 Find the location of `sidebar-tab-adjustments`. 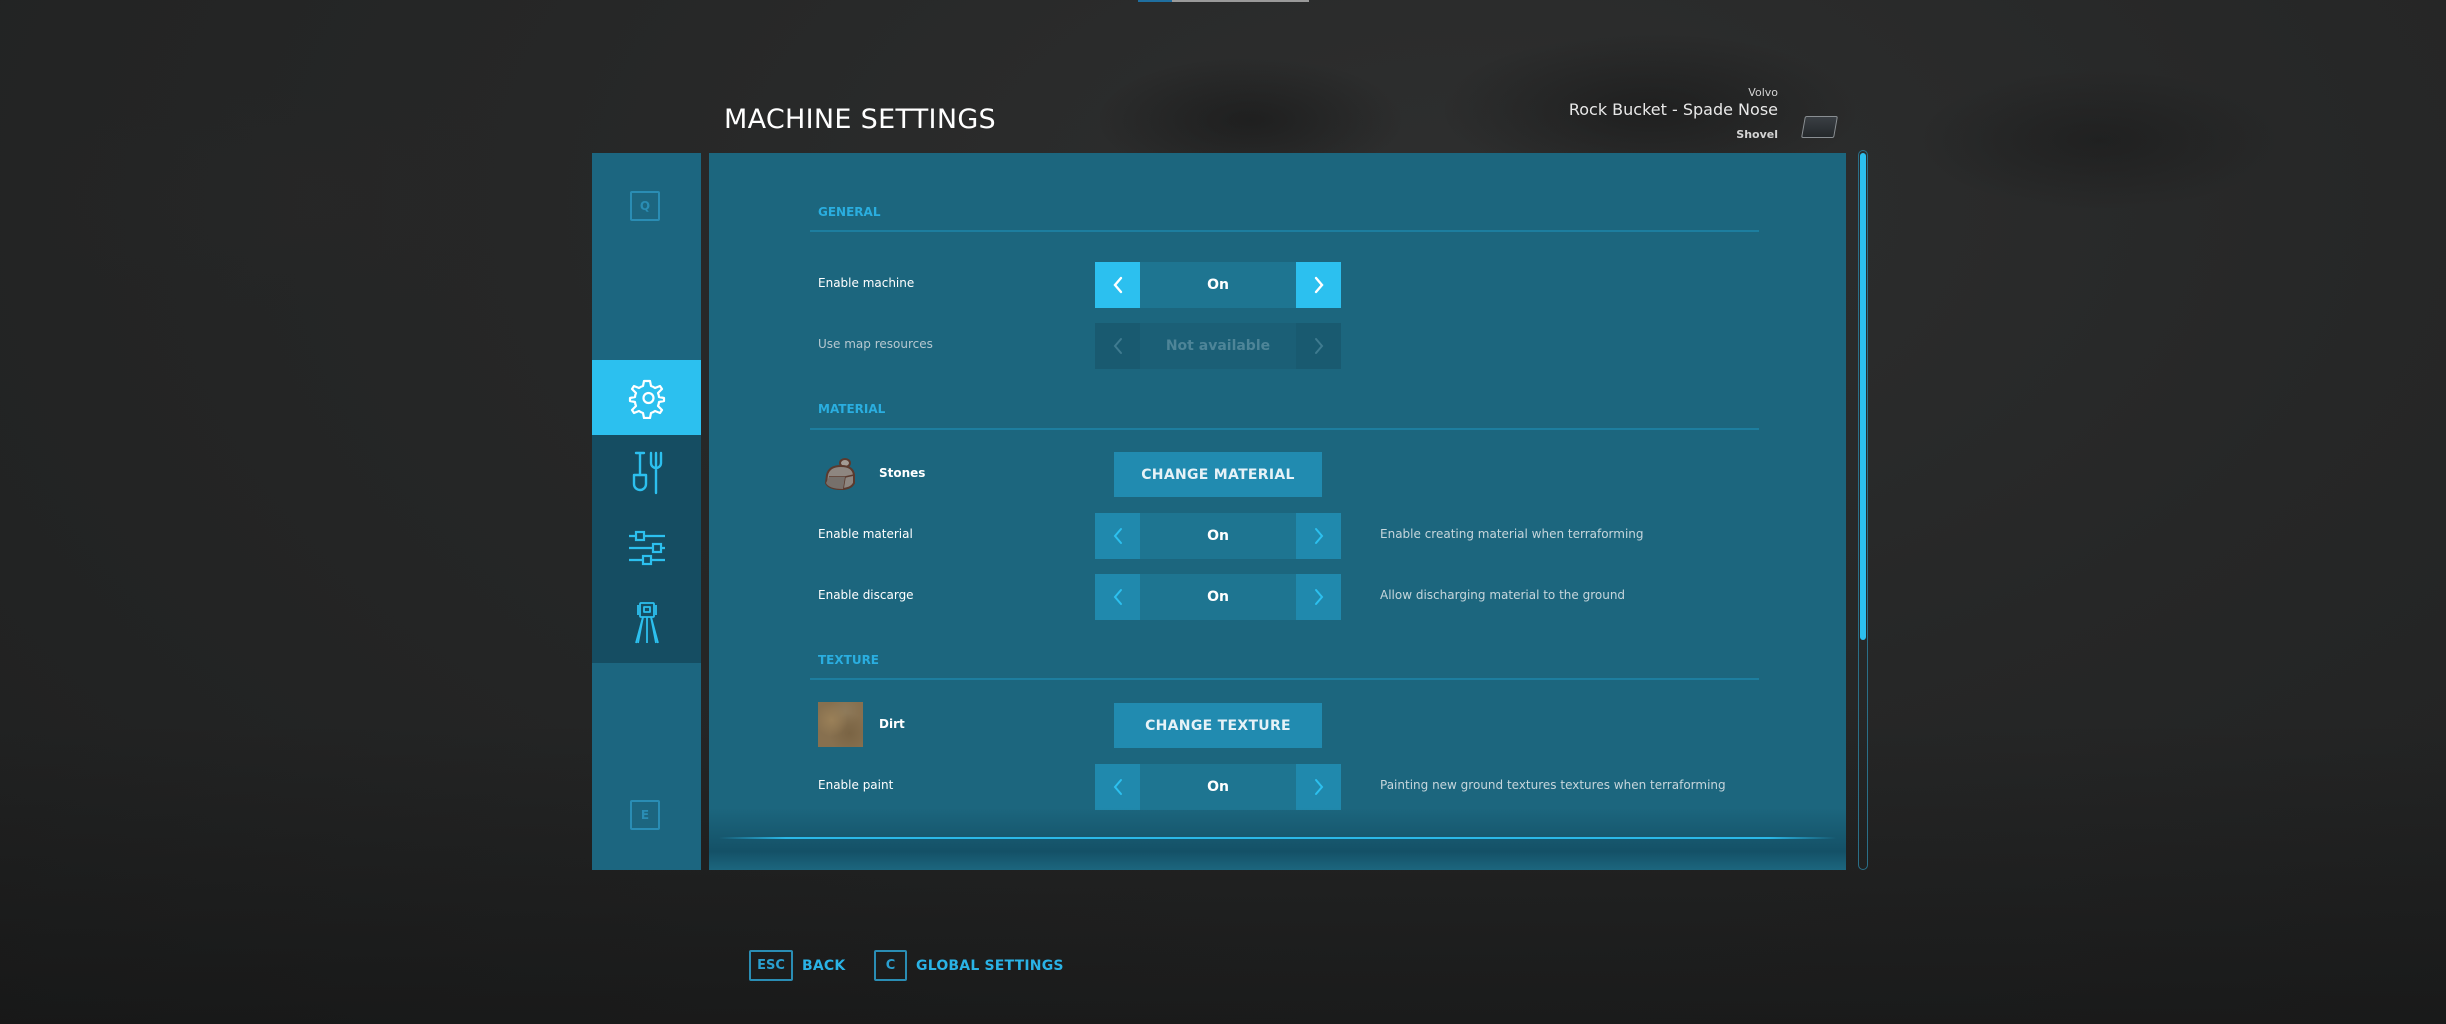

sidebar-tab-adjustments is located at coordinates (646, 547).